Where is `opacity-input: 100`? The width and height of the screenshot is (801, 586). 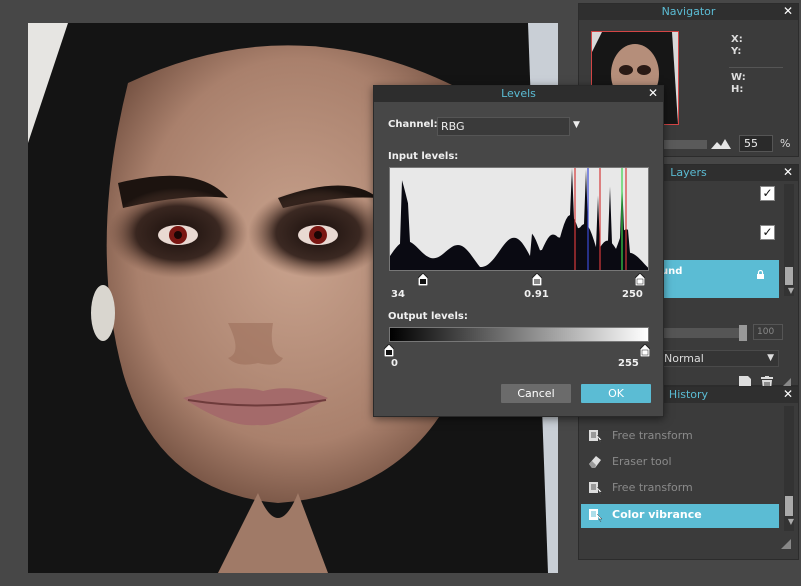
opacity-input: 100 is located at coordinates (768, 332).